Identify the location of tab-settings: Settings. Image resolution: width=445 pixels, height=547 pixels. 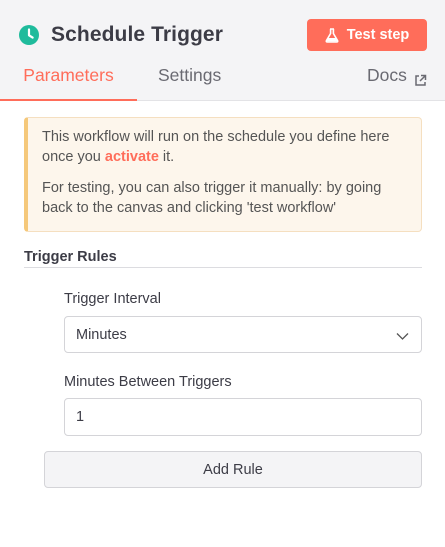
(189, 83).